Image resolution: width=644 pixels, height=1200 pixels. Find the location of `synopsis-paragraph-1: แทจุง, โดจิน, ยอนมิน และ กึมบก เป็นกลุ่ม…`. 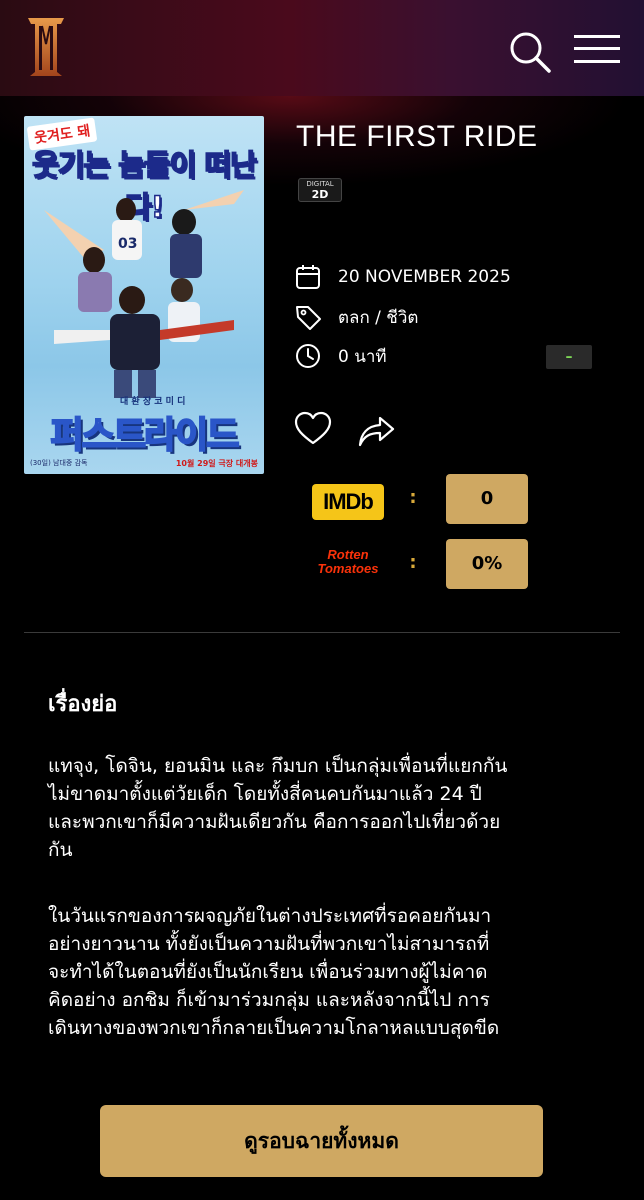

synopsis-paragraph-1: แทจุง, โดจิน, ยอนมิน และ กึมบก เป็นกลุ่ม… is located at coordinates (322, 808).